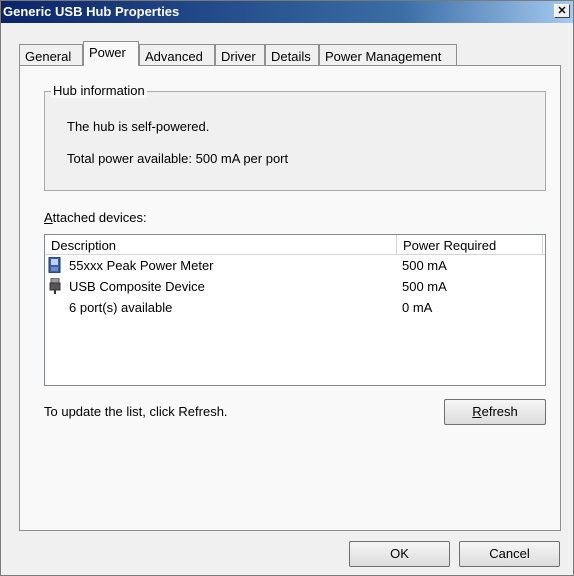 This screenshot has height=576, width=574. I want to click on list-item: 55xxx Peak Power Meter 500 mA, so click(295, 265).